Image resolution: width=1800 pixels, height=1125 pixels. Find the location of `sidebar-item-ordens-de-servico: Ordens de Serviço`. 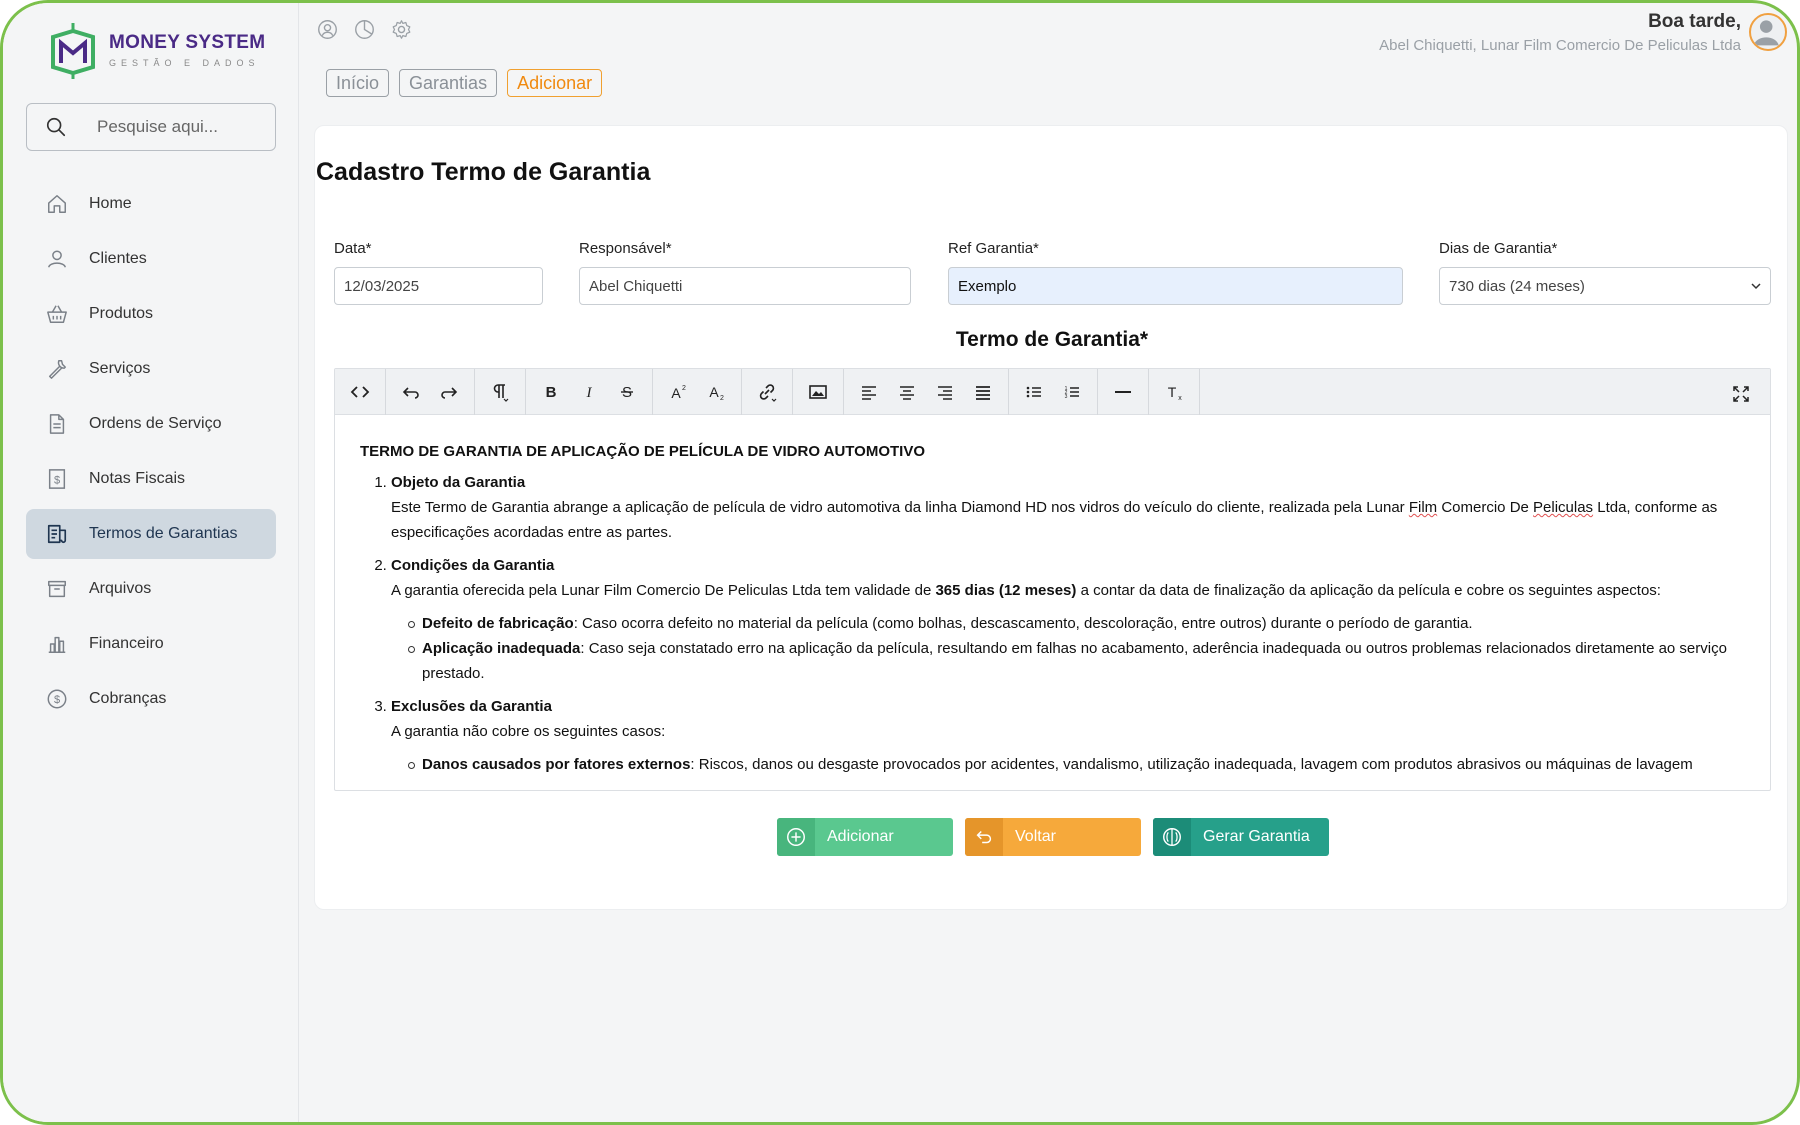

sidebar-item-ordens-de-servico: Ordens de Serviço is located at coordinates (151, 424).